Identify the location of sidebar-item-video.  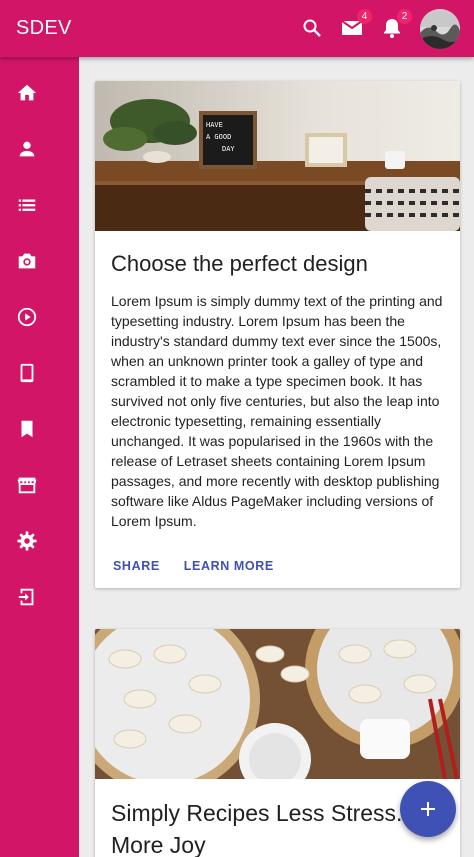
(39, 317).